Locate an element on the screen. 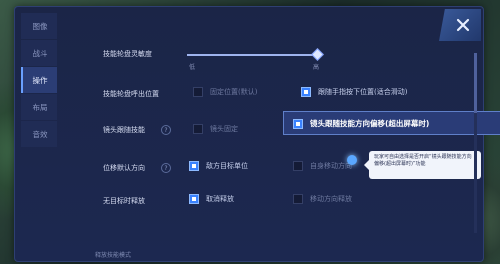 Image resolution: width=500 pixels, height=264 pixels. slider-knob is located at coordinates (317, 54).